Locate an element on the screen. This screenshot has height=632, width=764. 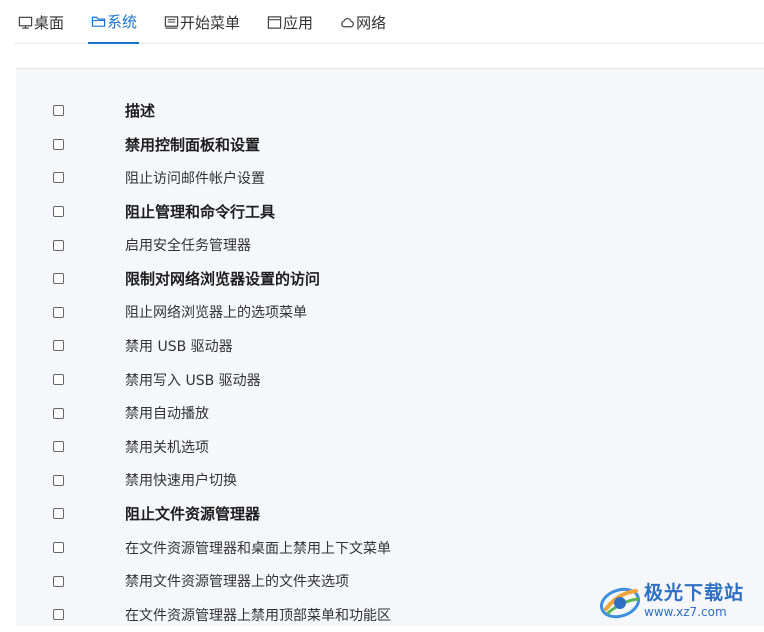
tab-apps: 应用 is located at coordinates (289, 22).